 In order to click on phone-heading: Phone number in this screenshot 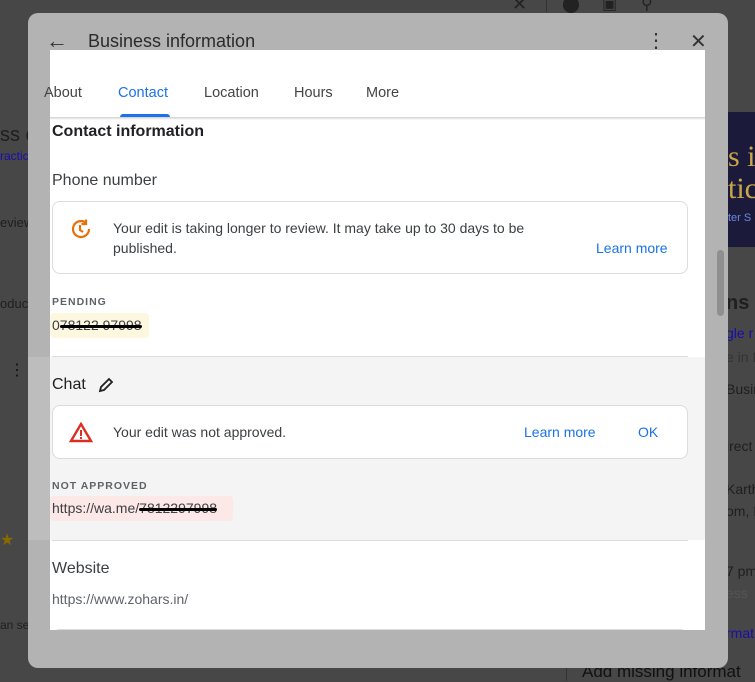, I will do `click(104, 180)`.